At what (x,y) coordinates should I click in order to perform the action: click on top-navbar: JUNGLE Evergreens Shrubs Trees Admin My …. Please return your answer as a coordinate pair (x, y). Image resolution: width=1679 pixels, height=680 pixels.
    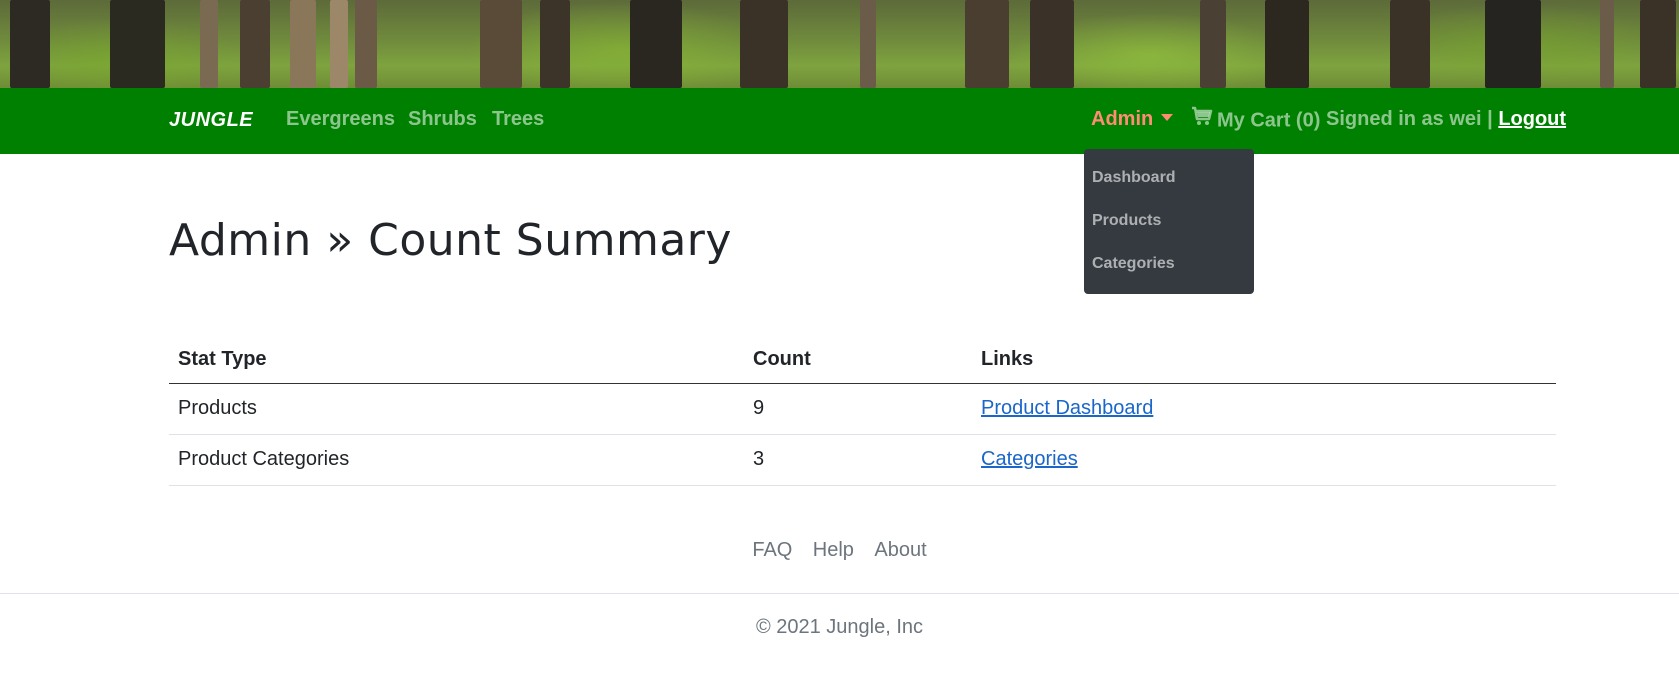
    Looking at the image, I should click on (839, 121).